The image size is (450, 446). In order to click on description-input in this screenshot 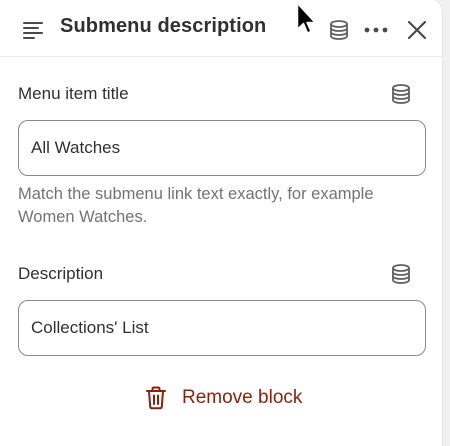, I will do `click(221, 328)`.